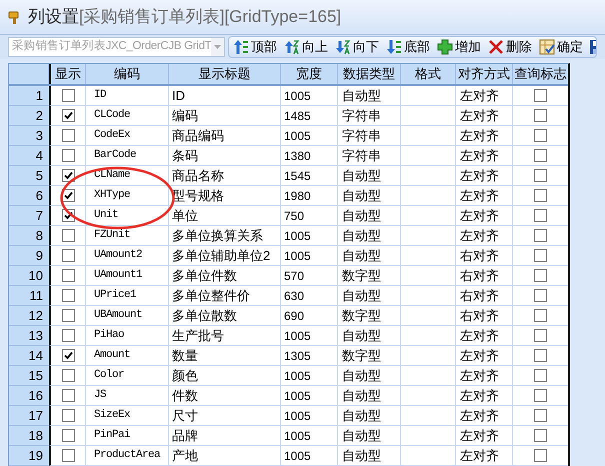  I want to click on toolbar-button: 顶部, so click(255, 47).